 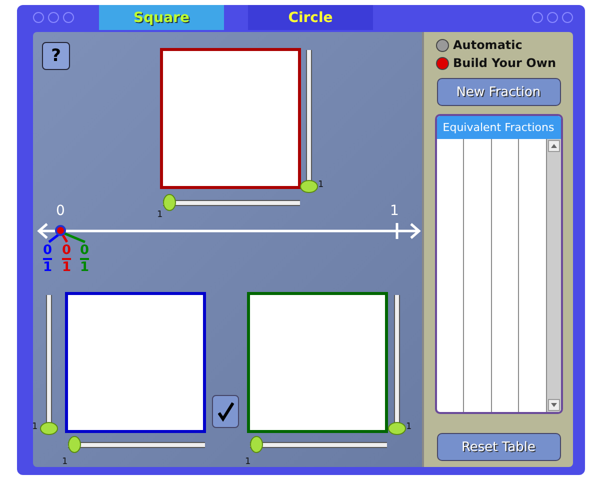 What do you see at coordinates (310, 17) in the screenshot?
I see `tab: Circle` at bounding box center [310, 17].